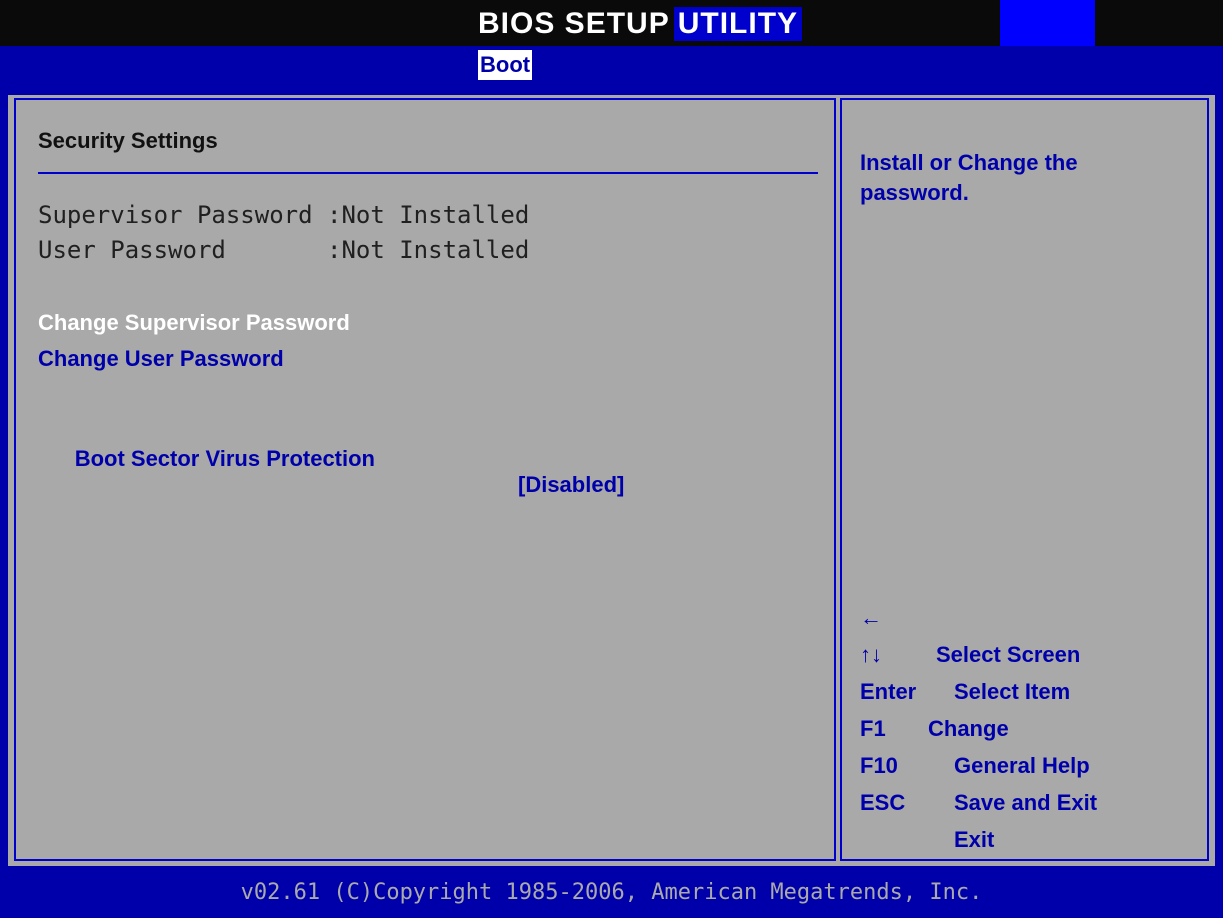  What do you see at coordinates (194, 323) in the screenshot?
I see `change-supervisor-password-item: Change Supervisor Password` at bounding box center [194, 323].